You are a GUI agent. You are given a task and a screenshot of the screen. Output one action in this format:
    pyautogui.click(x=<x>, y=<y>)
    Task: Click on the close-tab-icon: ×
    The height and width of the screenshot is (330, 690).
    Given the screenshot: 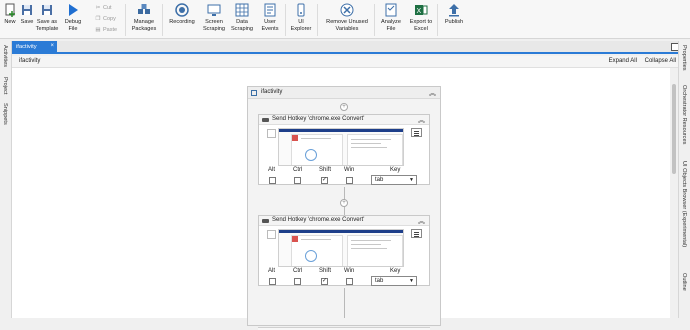 What is the action you would take?
    pyautogui.click(x=52, y=46)
    